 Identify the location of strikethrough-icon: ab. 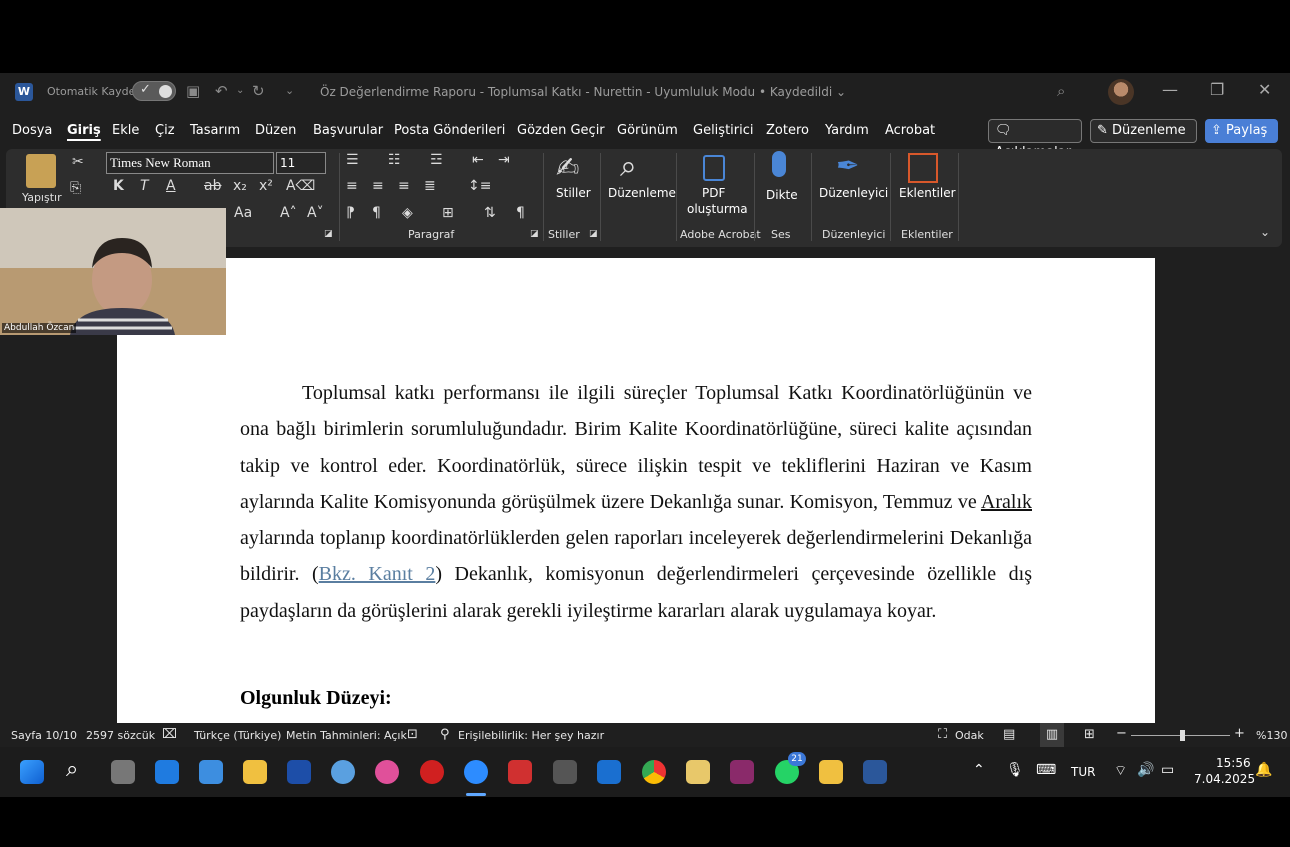
(212, 186).